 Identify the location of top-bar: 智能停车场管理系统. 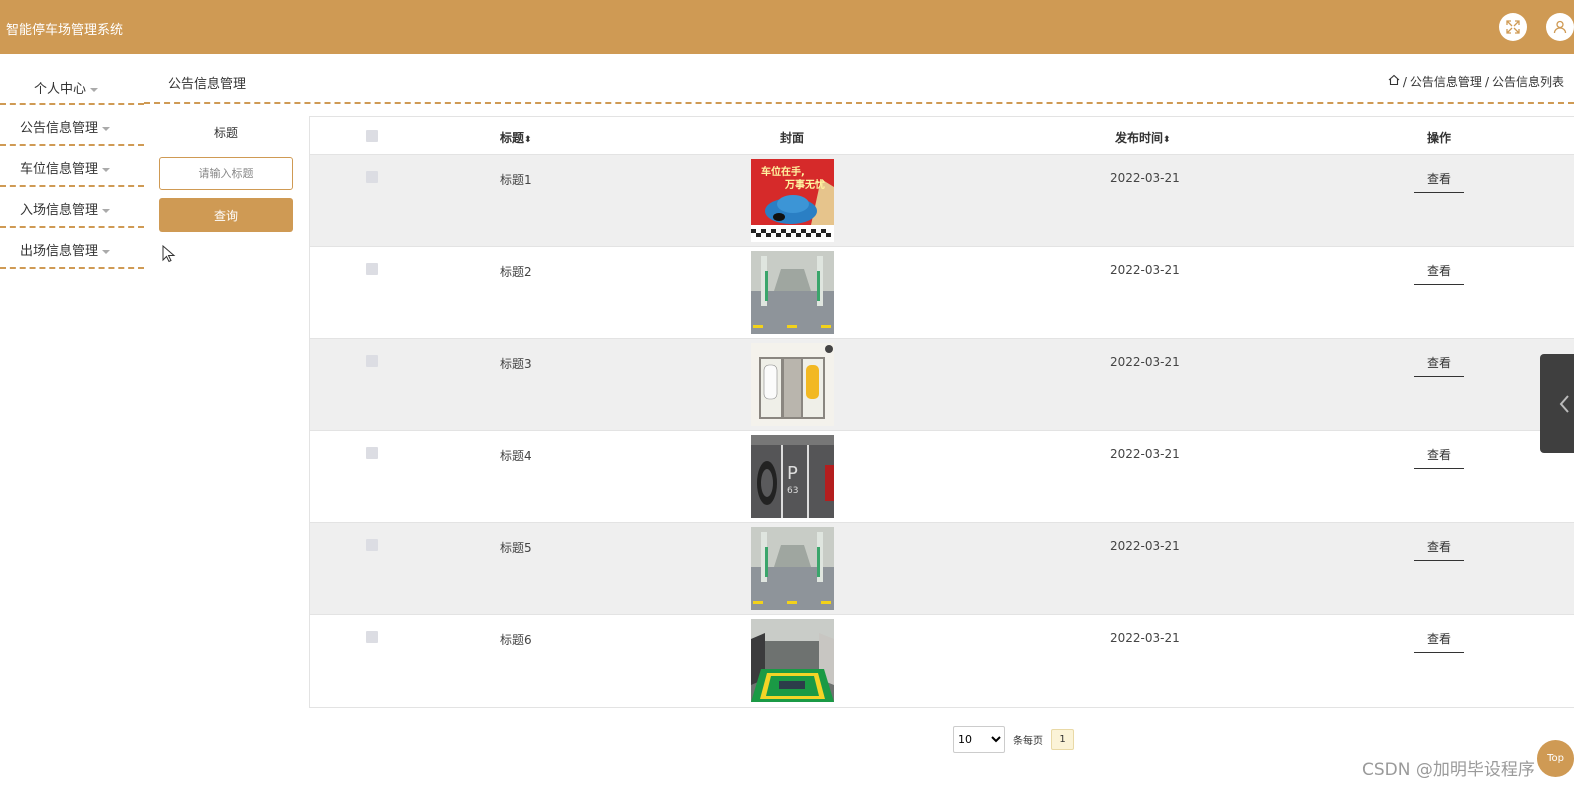
(787, 27).